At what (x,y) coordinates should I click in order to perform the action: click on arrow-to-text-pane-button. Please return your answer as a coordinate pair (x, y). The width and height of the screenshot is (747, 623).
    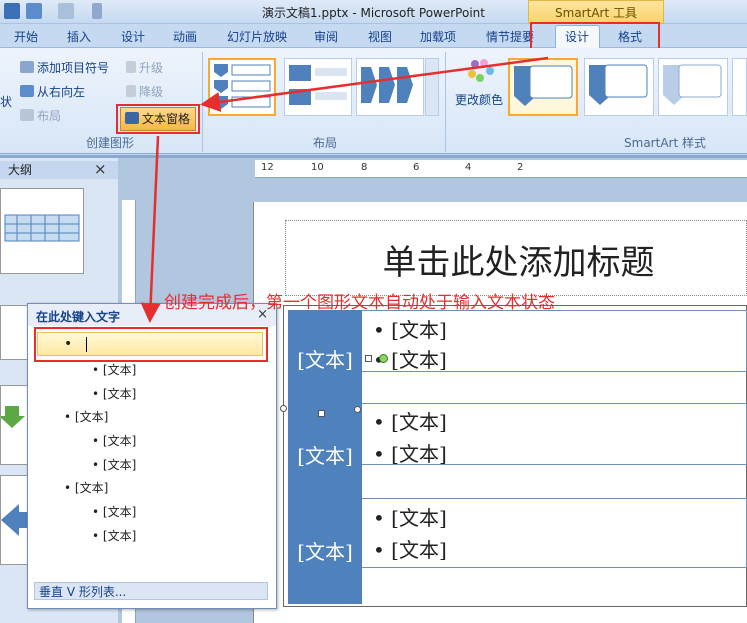
    Looking at the image, I should click on (374, 84).